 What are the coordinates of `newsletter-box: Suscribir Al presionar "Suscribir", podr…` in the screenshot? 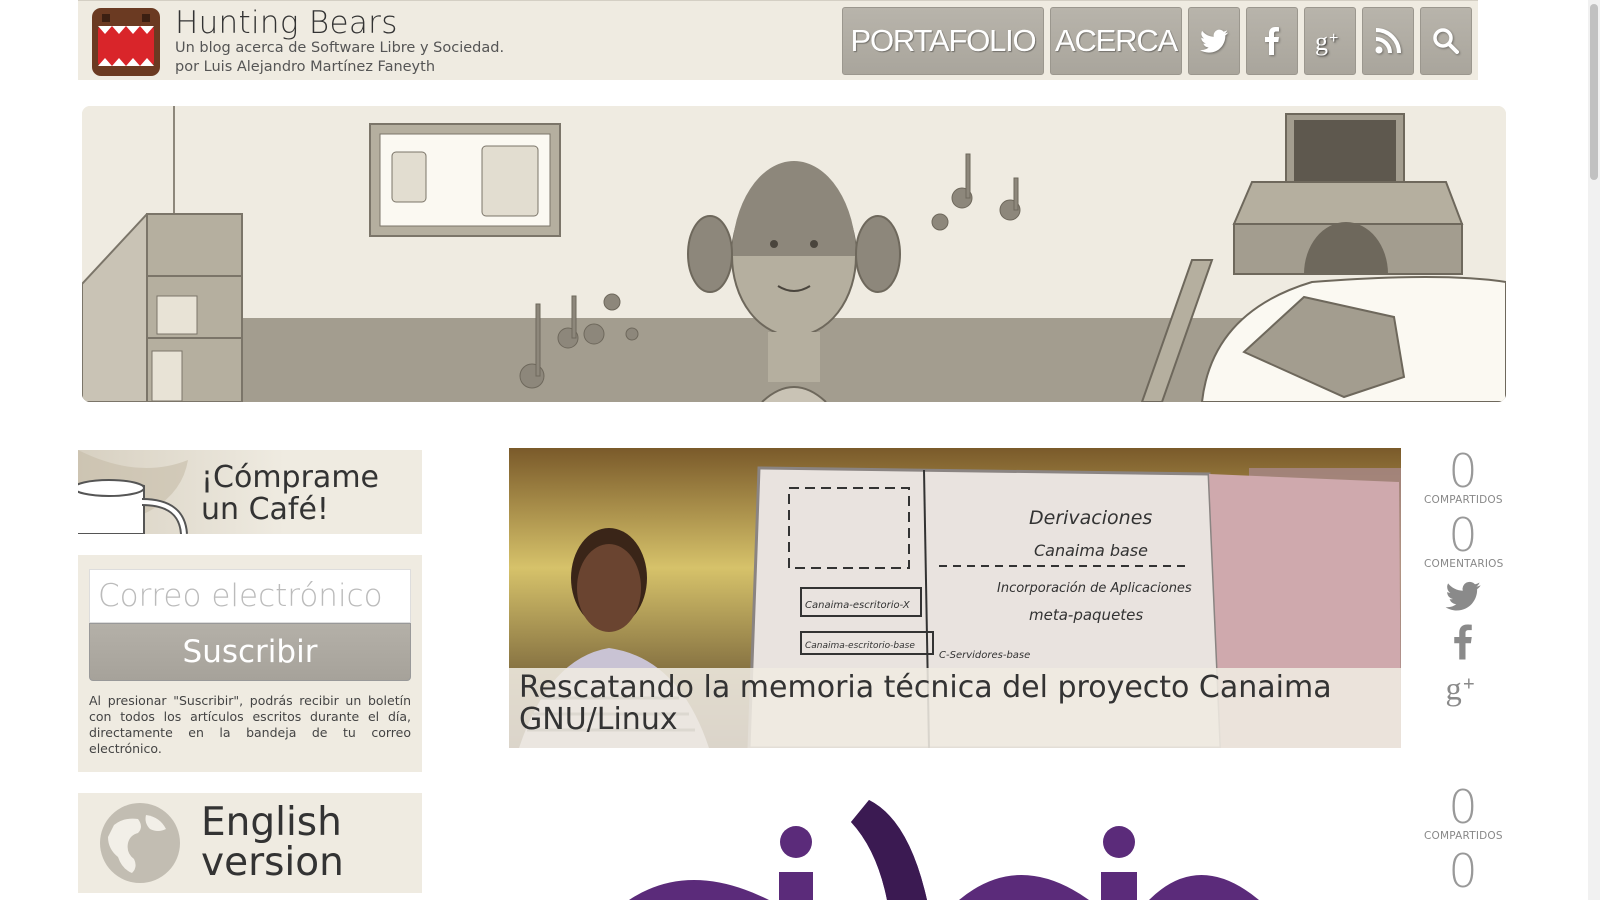 It's located at (250, 663).